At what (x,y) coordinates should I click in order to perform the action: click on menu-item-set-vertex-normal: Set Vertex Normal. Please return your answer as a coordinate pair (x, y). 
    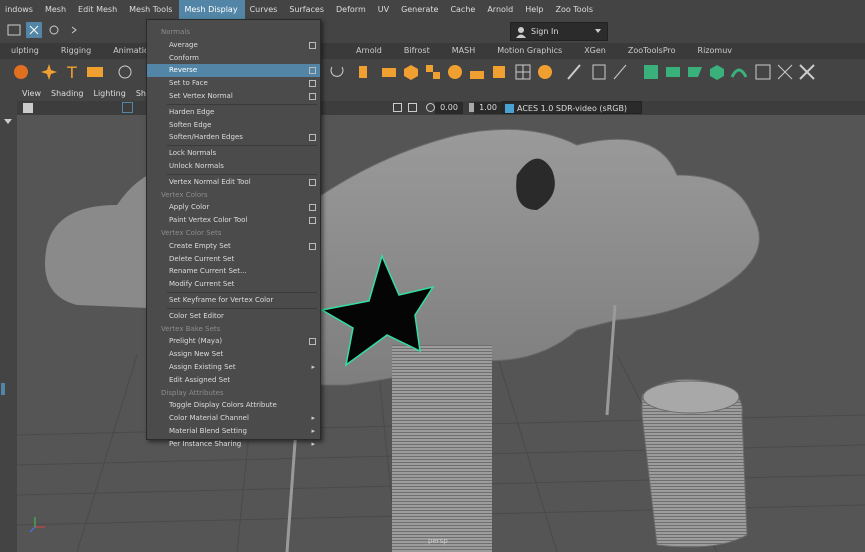
    Looking at the image, I should click on (233, 96).